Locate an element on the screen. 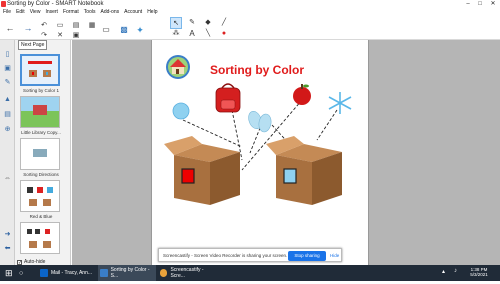 The width and height of the screenshot is (500, 284). title-bar: Sorting by Color - SMART Notebook – □ ✕ is located at coordinates (250, 4).